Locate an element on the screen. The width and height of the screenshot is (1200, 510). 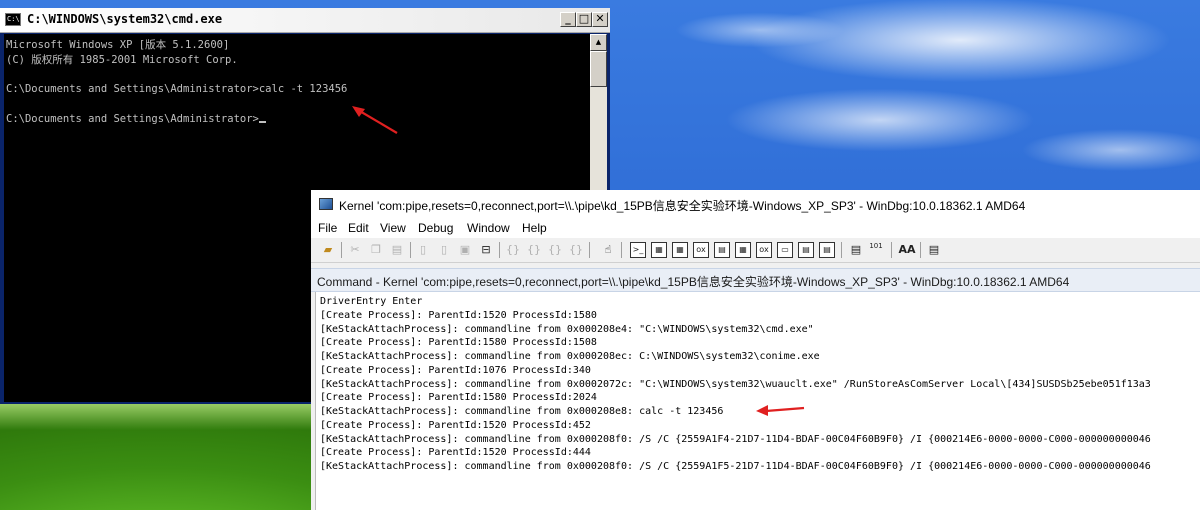
open-folder-icon: ▰ is located at coordinates (328, 250).